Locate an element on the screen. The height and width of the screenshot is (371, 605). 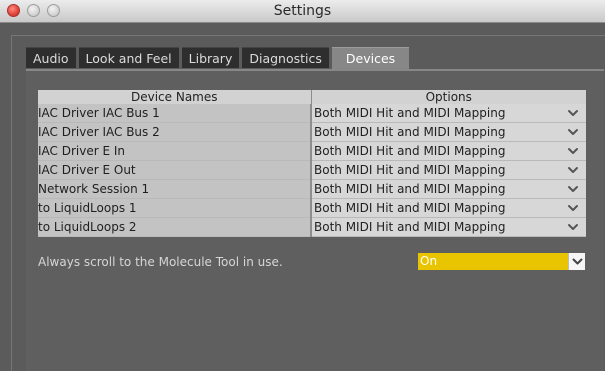
tab-devices: Devices is located at coordinates (370, 58).